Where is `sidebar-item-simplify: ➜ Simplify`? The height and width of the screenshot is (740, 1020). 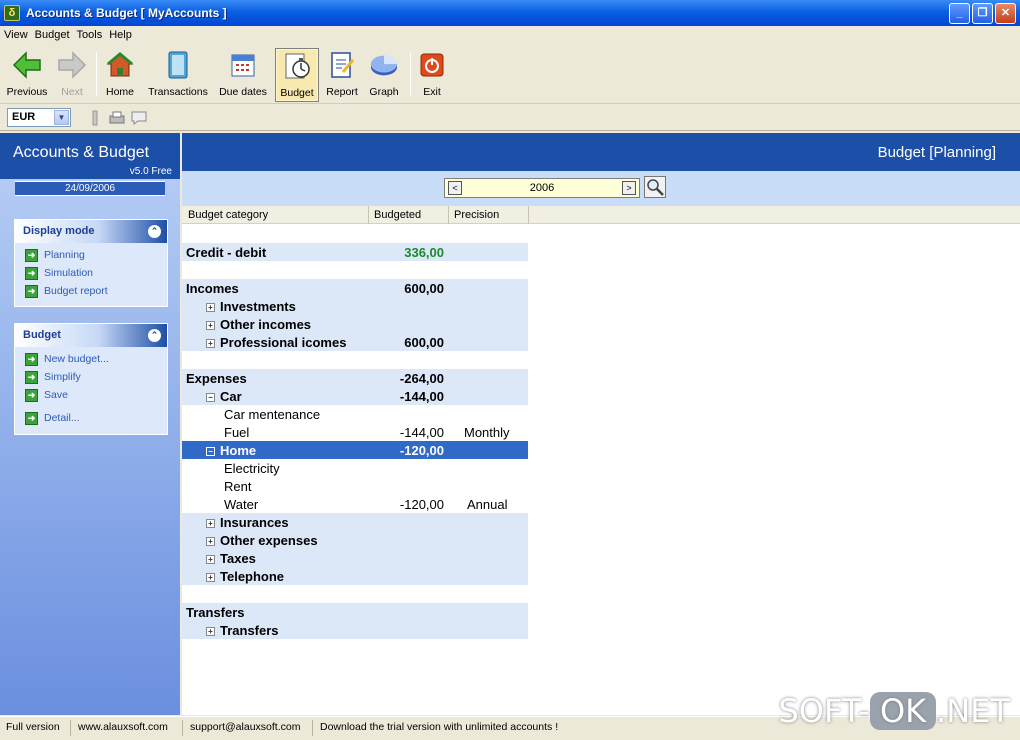
sidebar-item-simplify: ➜ Simplify is located at coordinates (91, 377).